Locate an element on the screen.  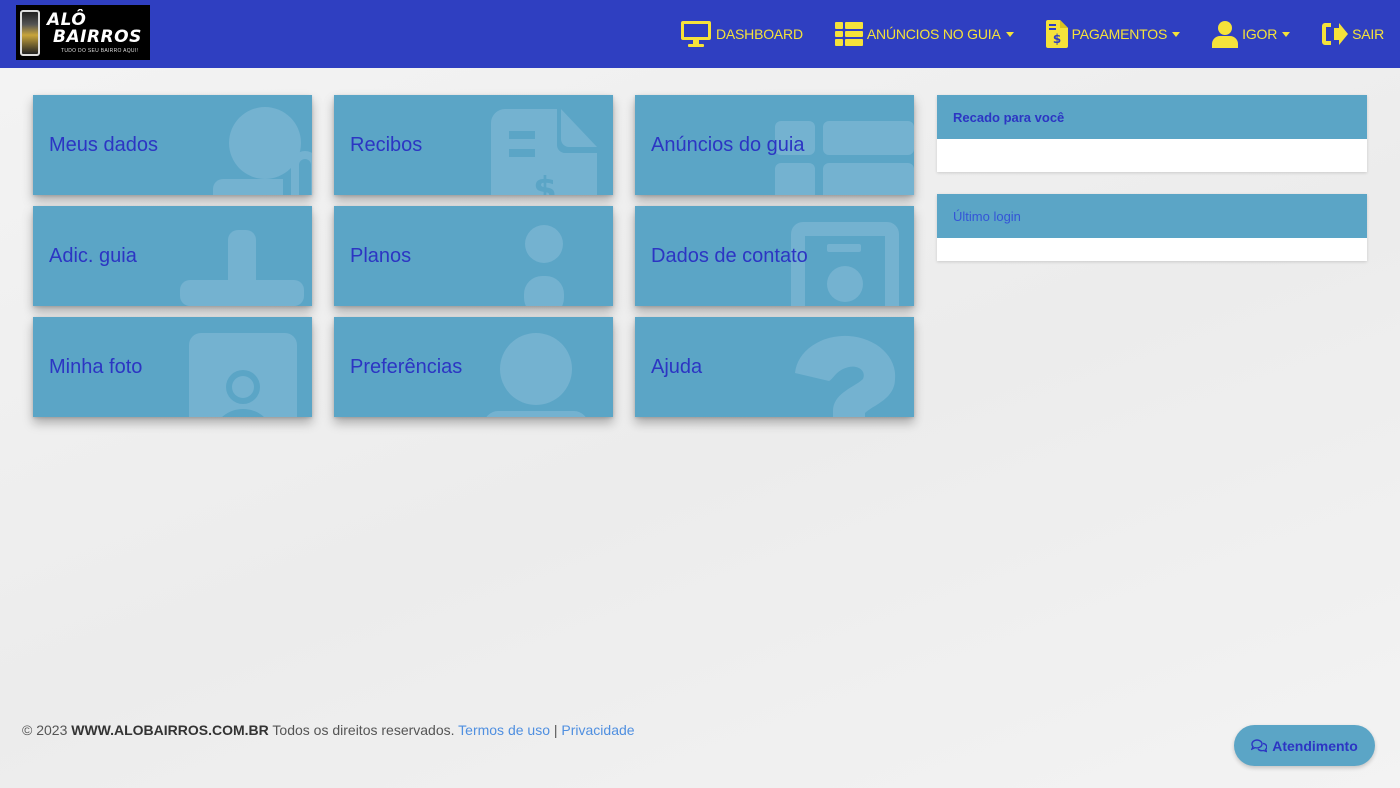
logo-line2: BAIRROS is located at coordinates (97, 36).